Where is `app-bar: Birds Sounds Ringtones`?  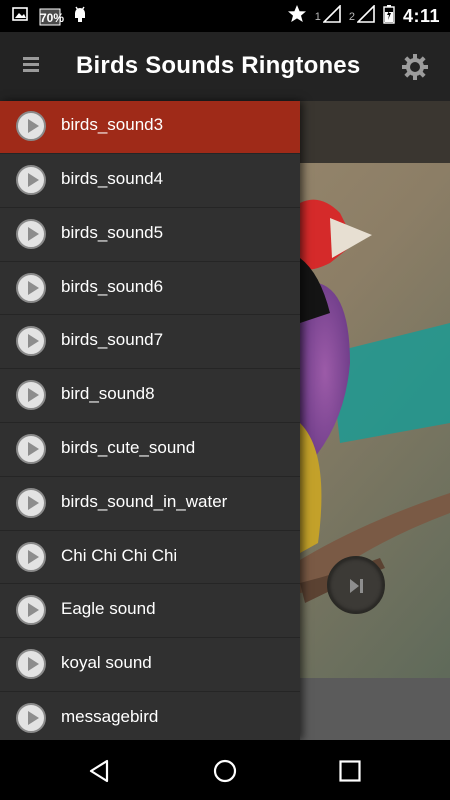
app-bar: Birds Sounds Ringtones is located at coordinates (225, 66).